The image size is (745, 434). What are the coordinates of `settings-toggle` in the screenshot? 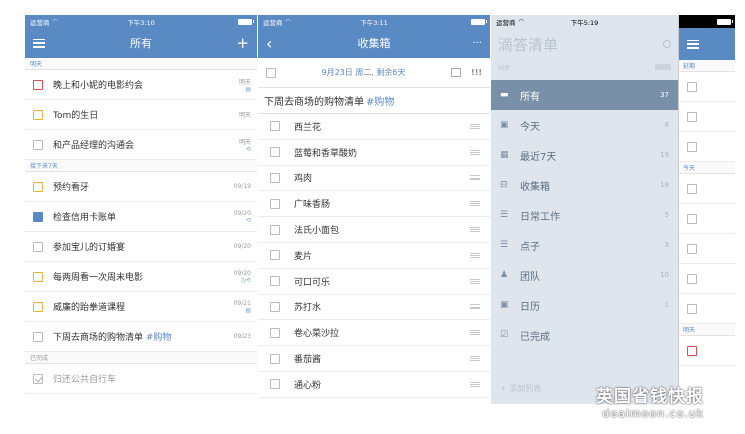 It's located at (663, 67).